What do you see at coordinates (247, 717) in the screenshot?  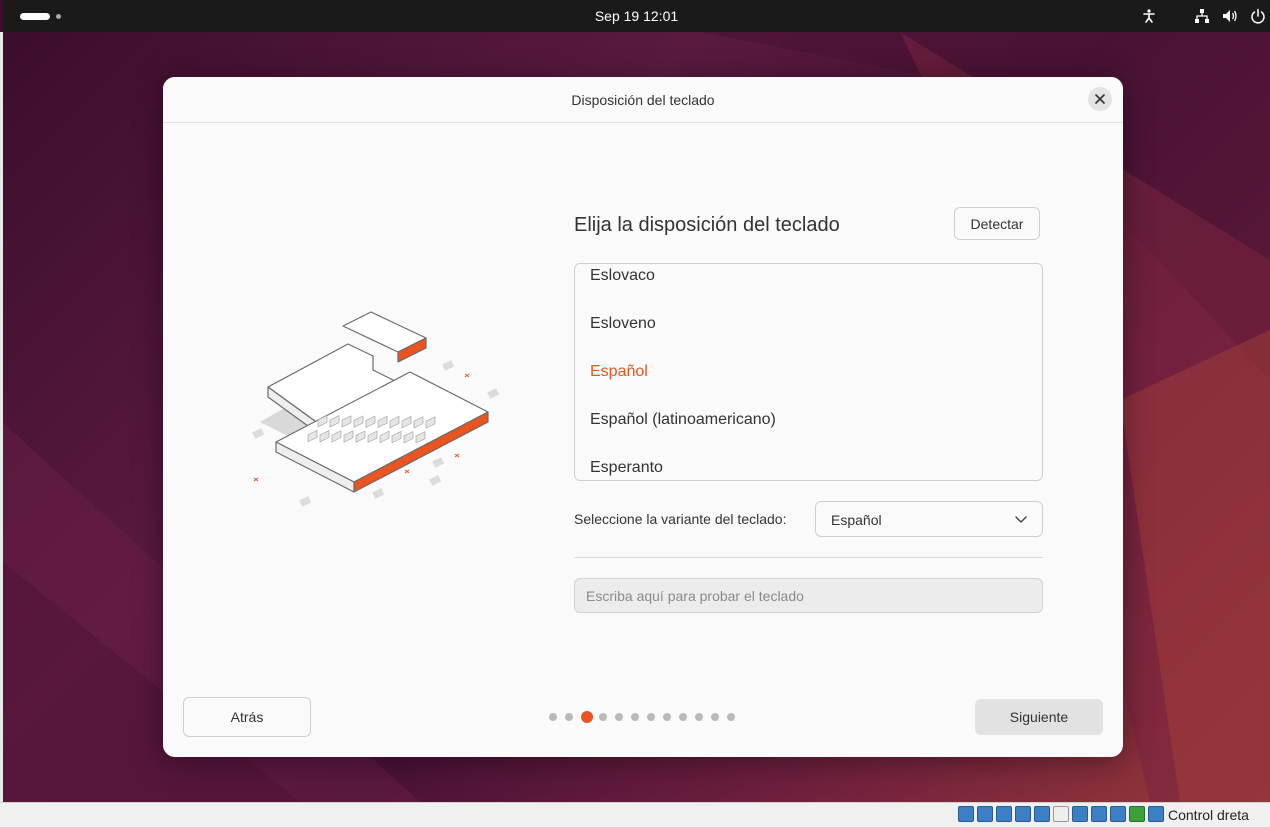 I see `back-button: Atrás` at bounding box center [247, 717].